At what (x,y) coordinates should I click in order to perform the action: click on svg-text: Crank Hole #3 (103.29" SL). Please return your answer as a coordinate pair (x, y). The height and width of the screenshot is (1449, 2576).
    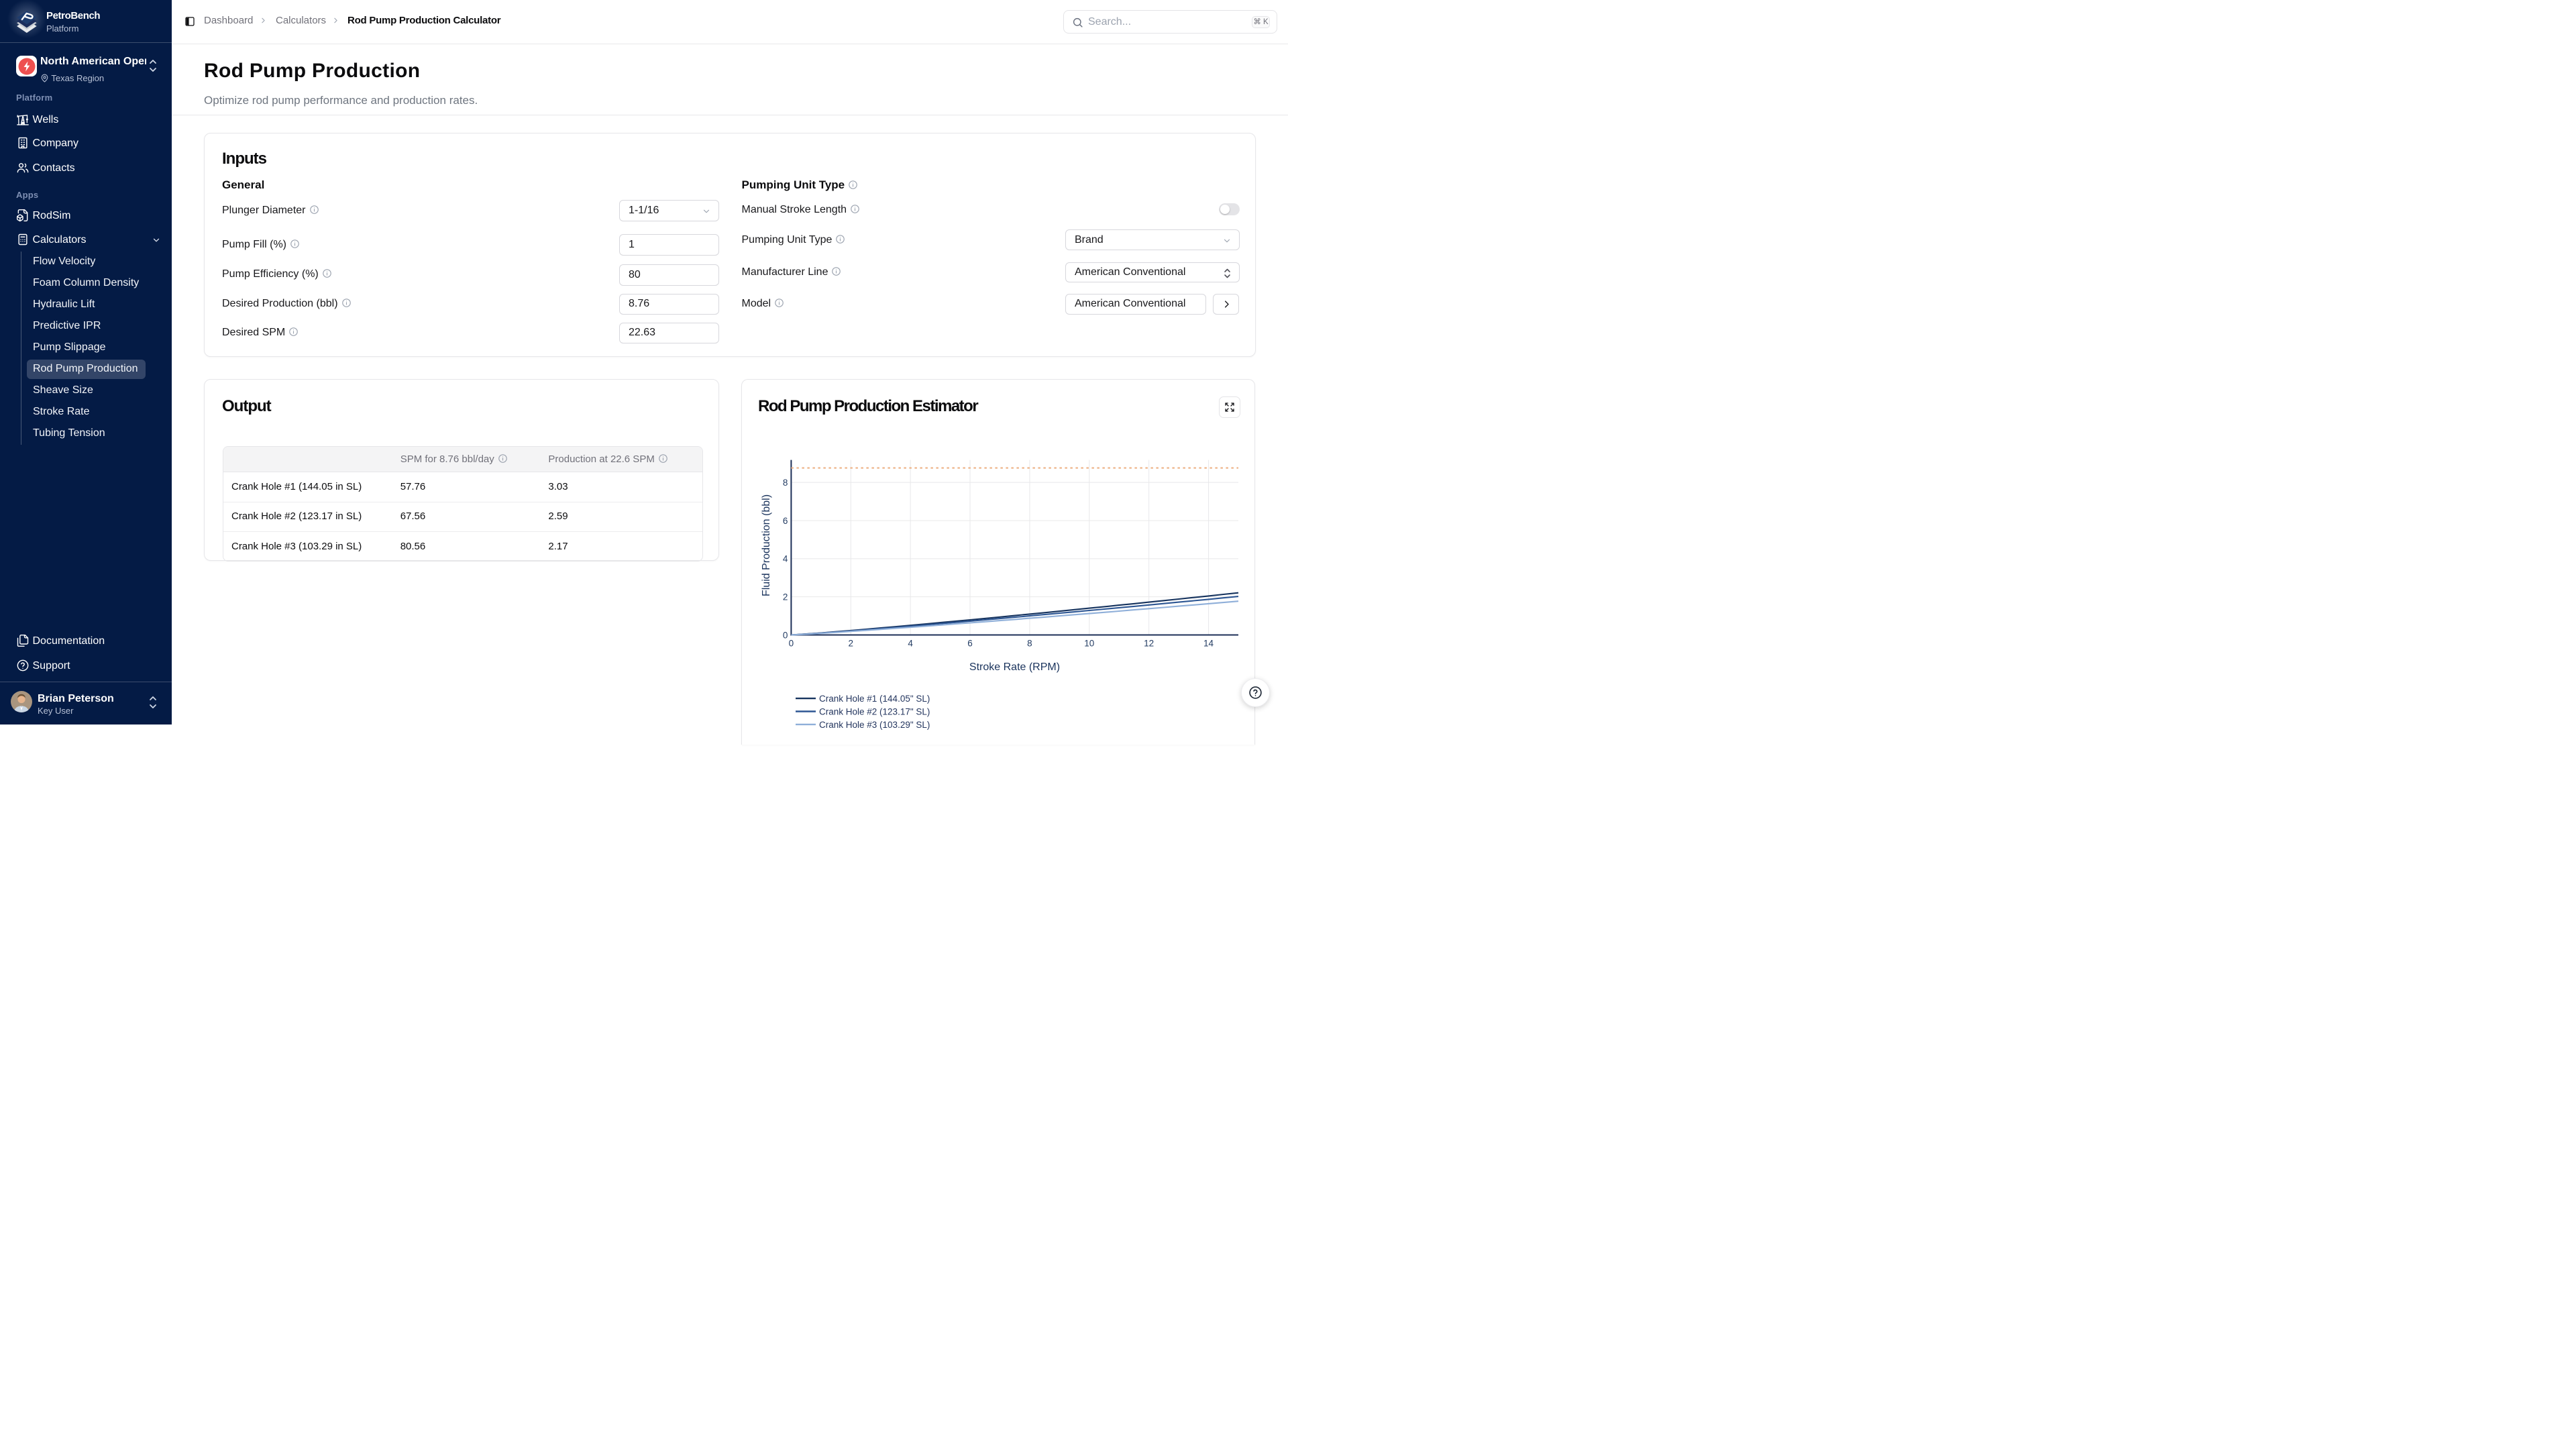
    Looking at the image, I should click on (874, 725).